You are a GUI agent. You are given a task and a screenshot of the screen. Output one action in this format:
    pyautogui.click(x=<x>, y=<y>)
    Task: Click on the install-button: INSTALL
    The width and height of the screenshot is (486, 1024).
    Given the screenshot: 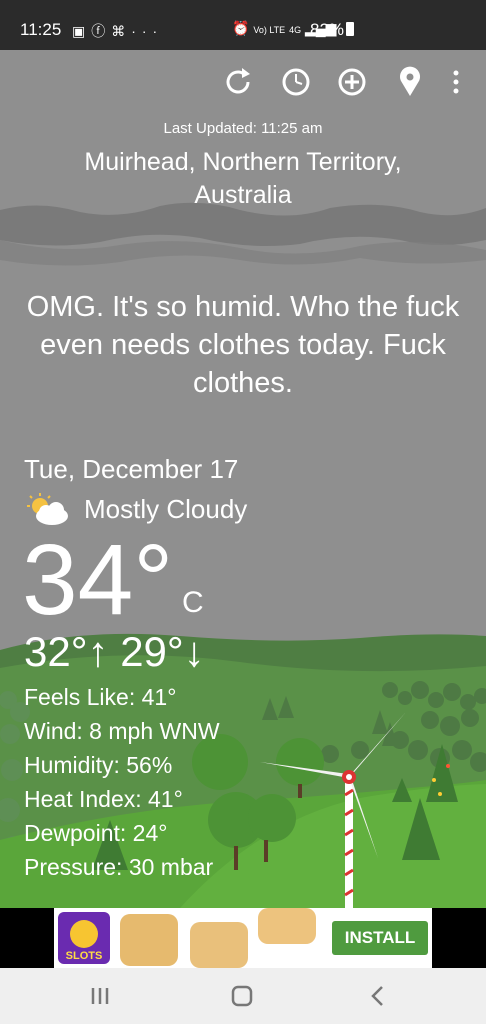 What is the action you would take?
    pyautogui.click(x=380, y=938)
    